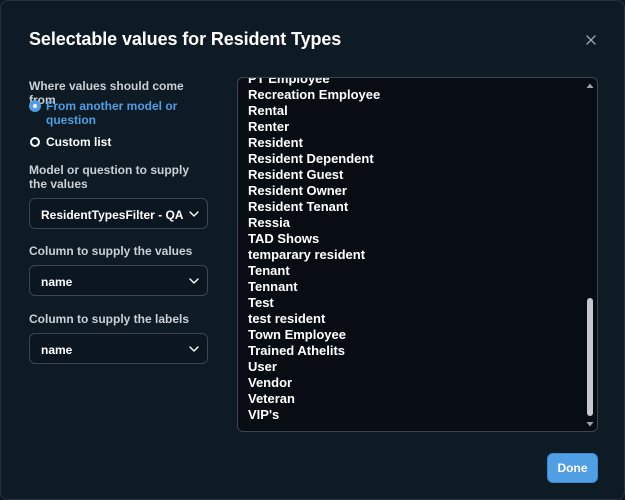  Describe the element at coordinates (314, 223) in the screenshot. I see `list-item: Ressia` at that location.